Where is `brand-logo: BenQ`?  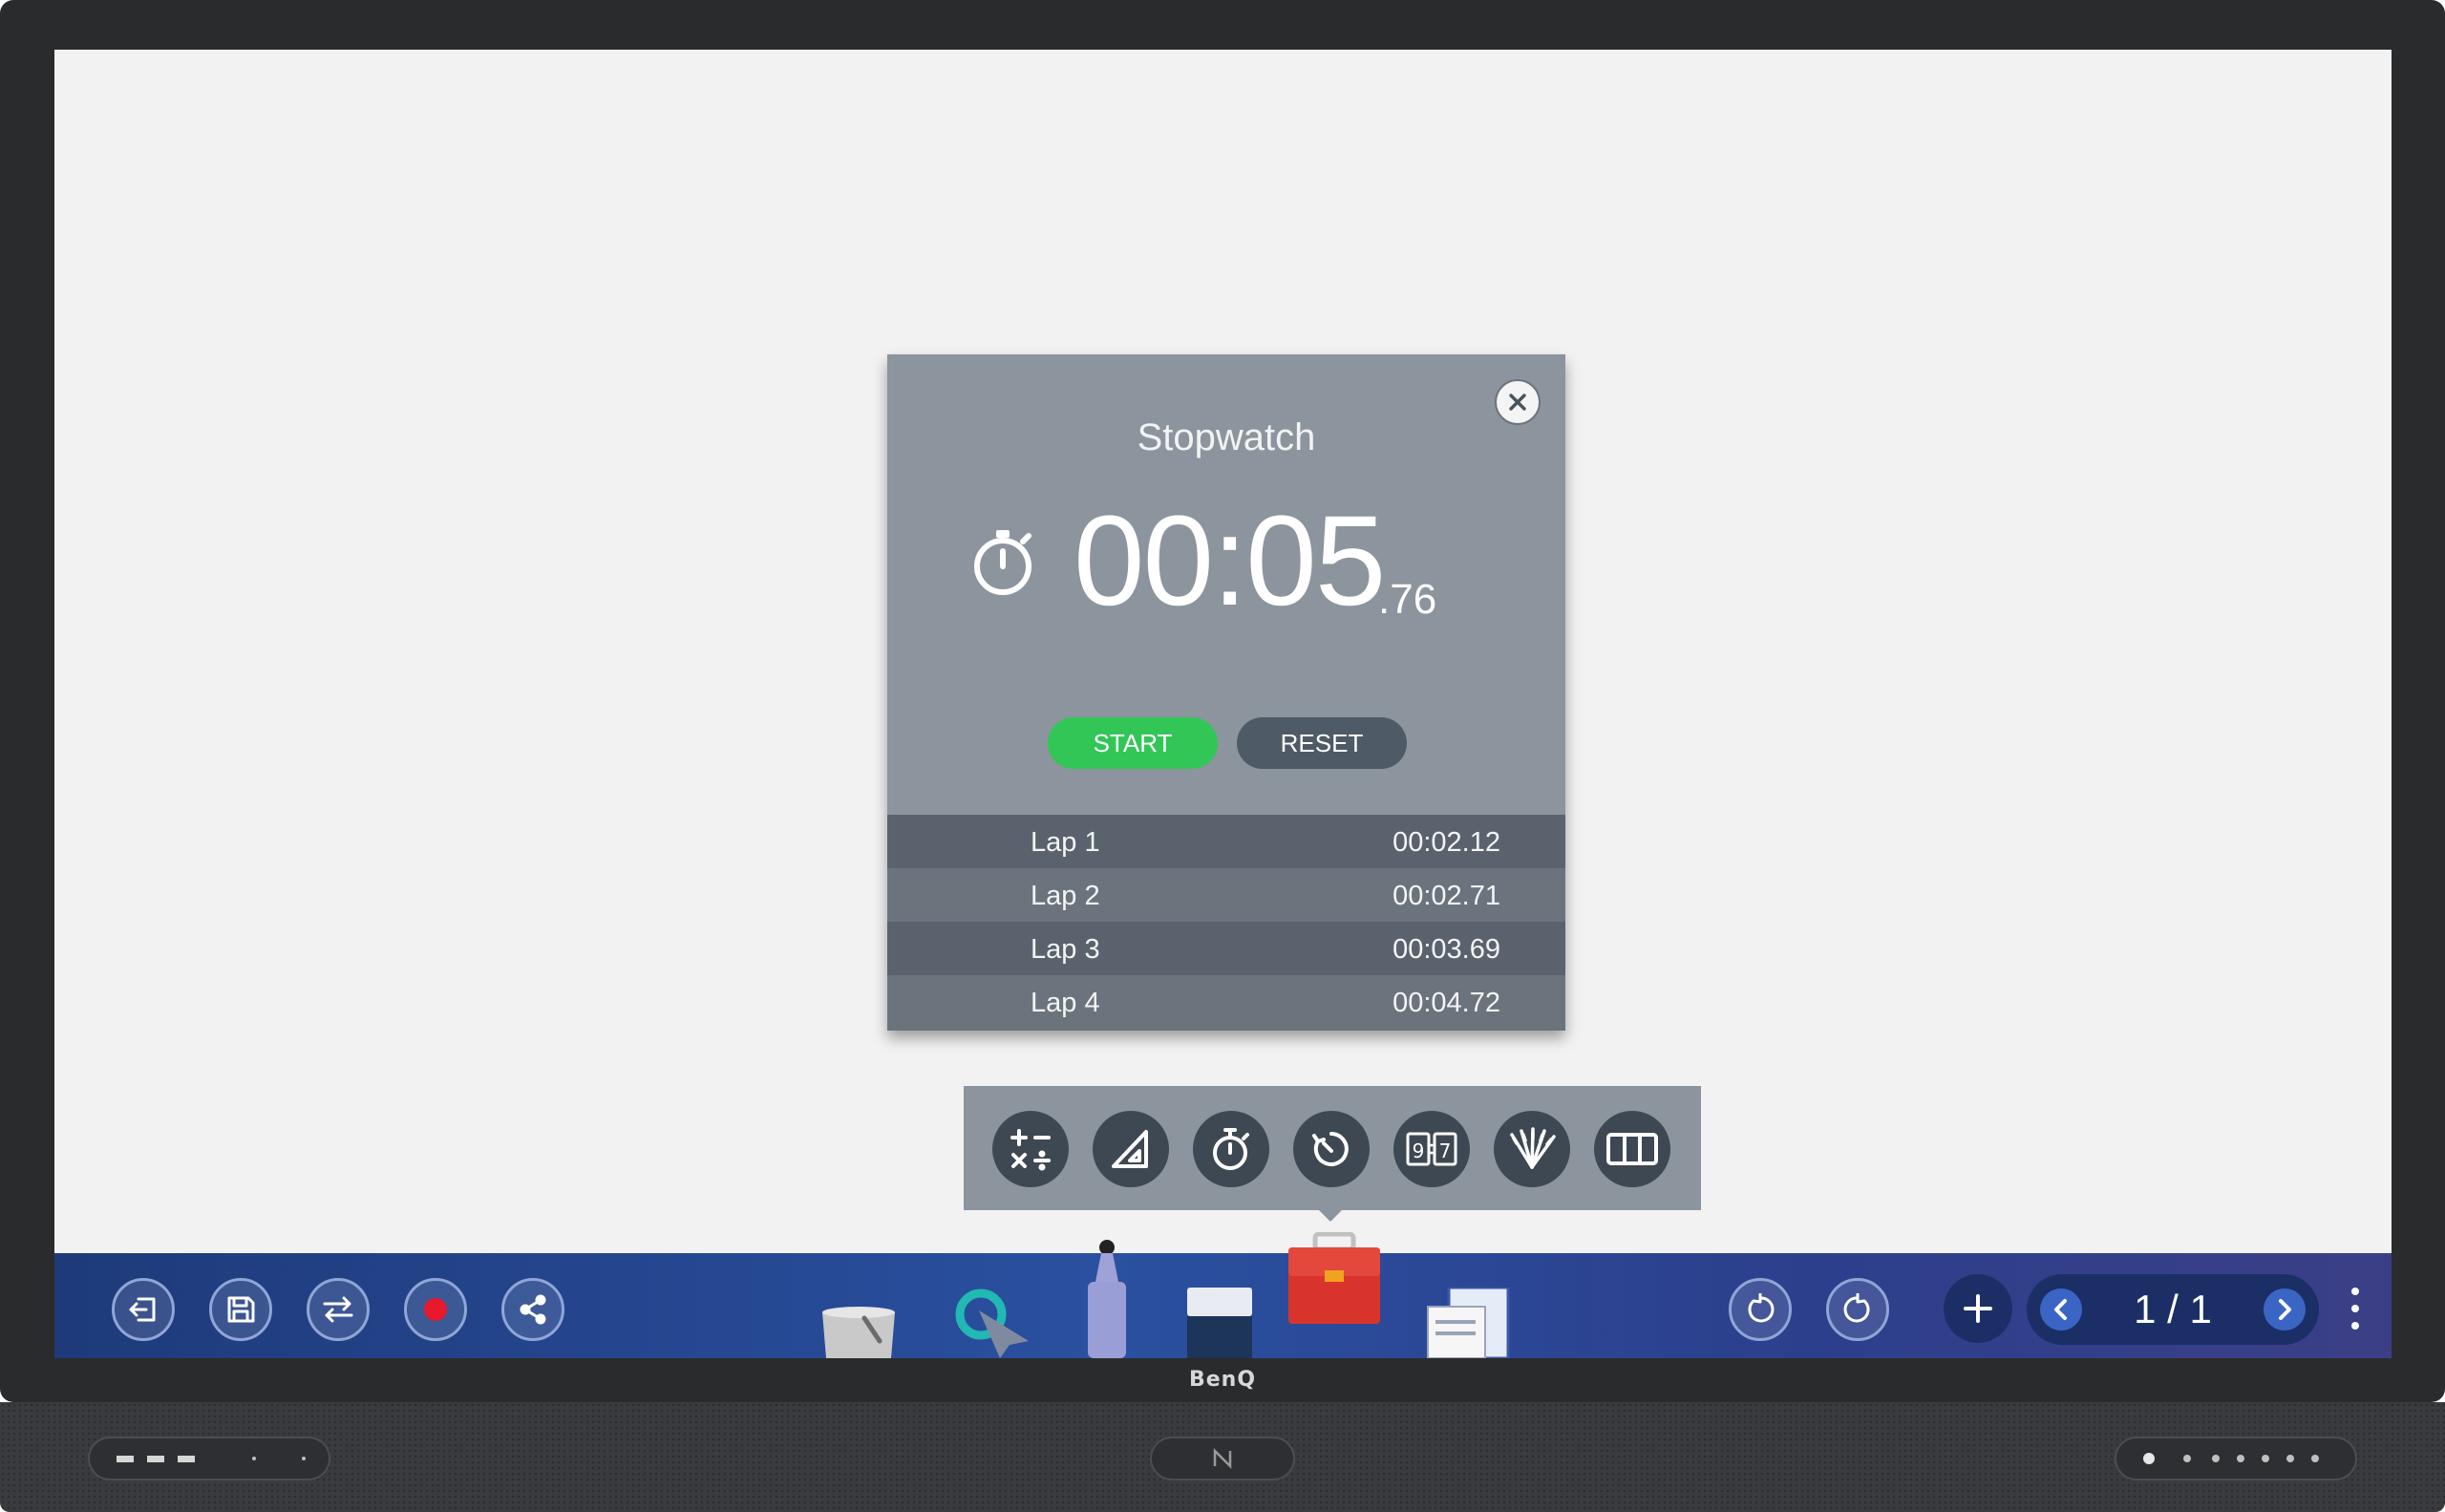 brand-logo: BenQ is located at coordinates (1223, 1380).